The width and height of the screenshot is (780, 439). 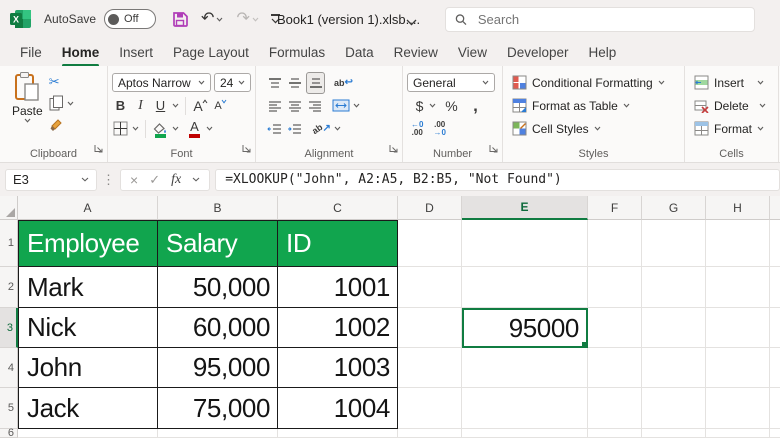 What do you see at coordinates (615, 328) in the screenshot?
I see `cell-F3` at bounding box center [615, 328].